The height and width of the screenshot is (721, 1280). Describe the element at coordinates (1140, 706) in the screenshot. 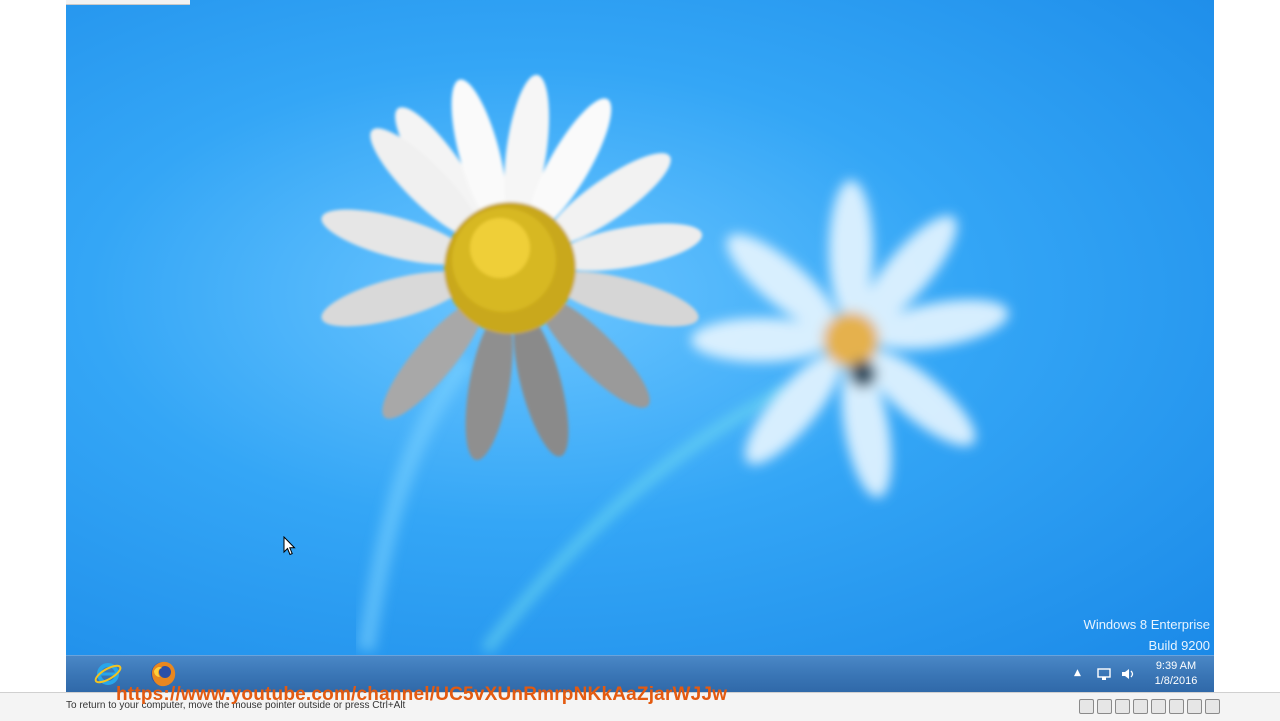

I see `usb-icon` at that location.